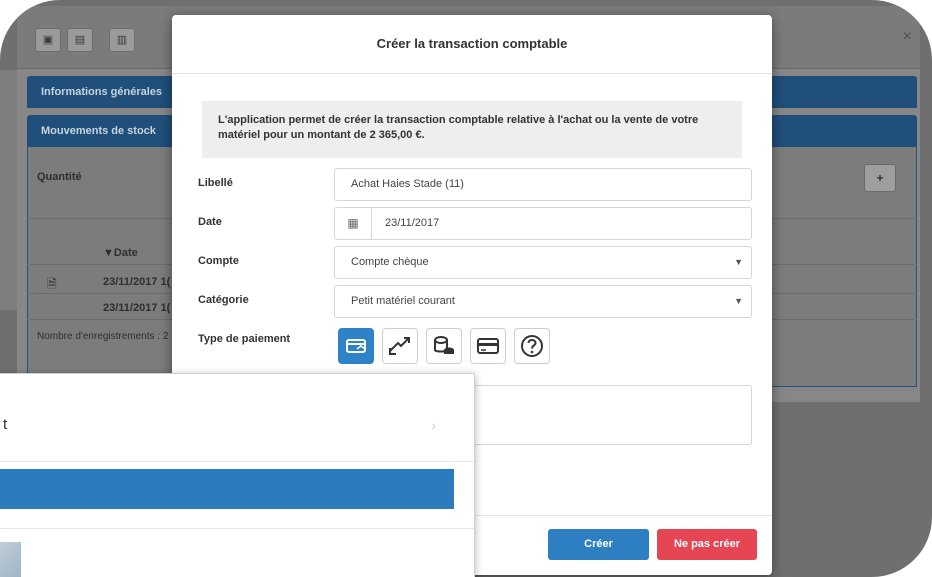 This screenshot has width=932, height=577. What do you see at coordinates (390, 262) in the screenshot?
I see `compte-value: Compte chèque` at bounding box center [390, 262].